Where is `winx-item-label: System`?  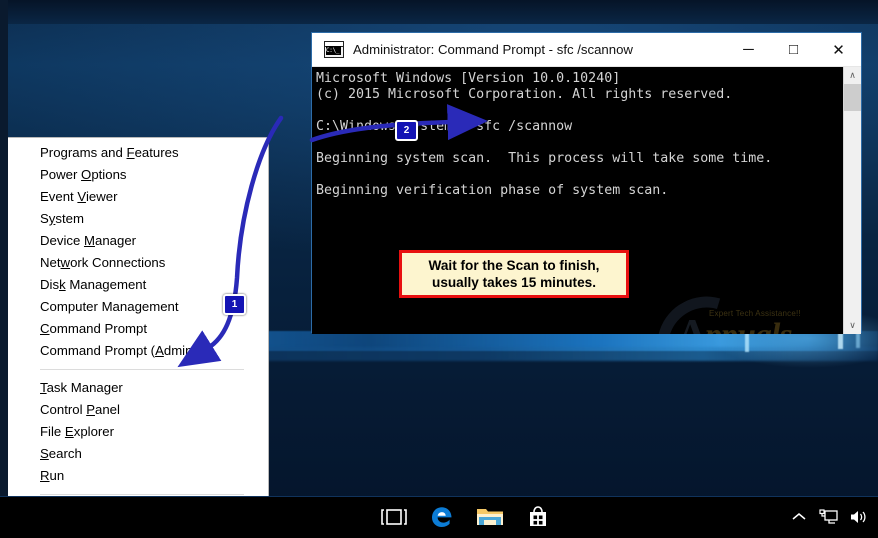 winx-item-label: System is located at coordinates (62, 218).